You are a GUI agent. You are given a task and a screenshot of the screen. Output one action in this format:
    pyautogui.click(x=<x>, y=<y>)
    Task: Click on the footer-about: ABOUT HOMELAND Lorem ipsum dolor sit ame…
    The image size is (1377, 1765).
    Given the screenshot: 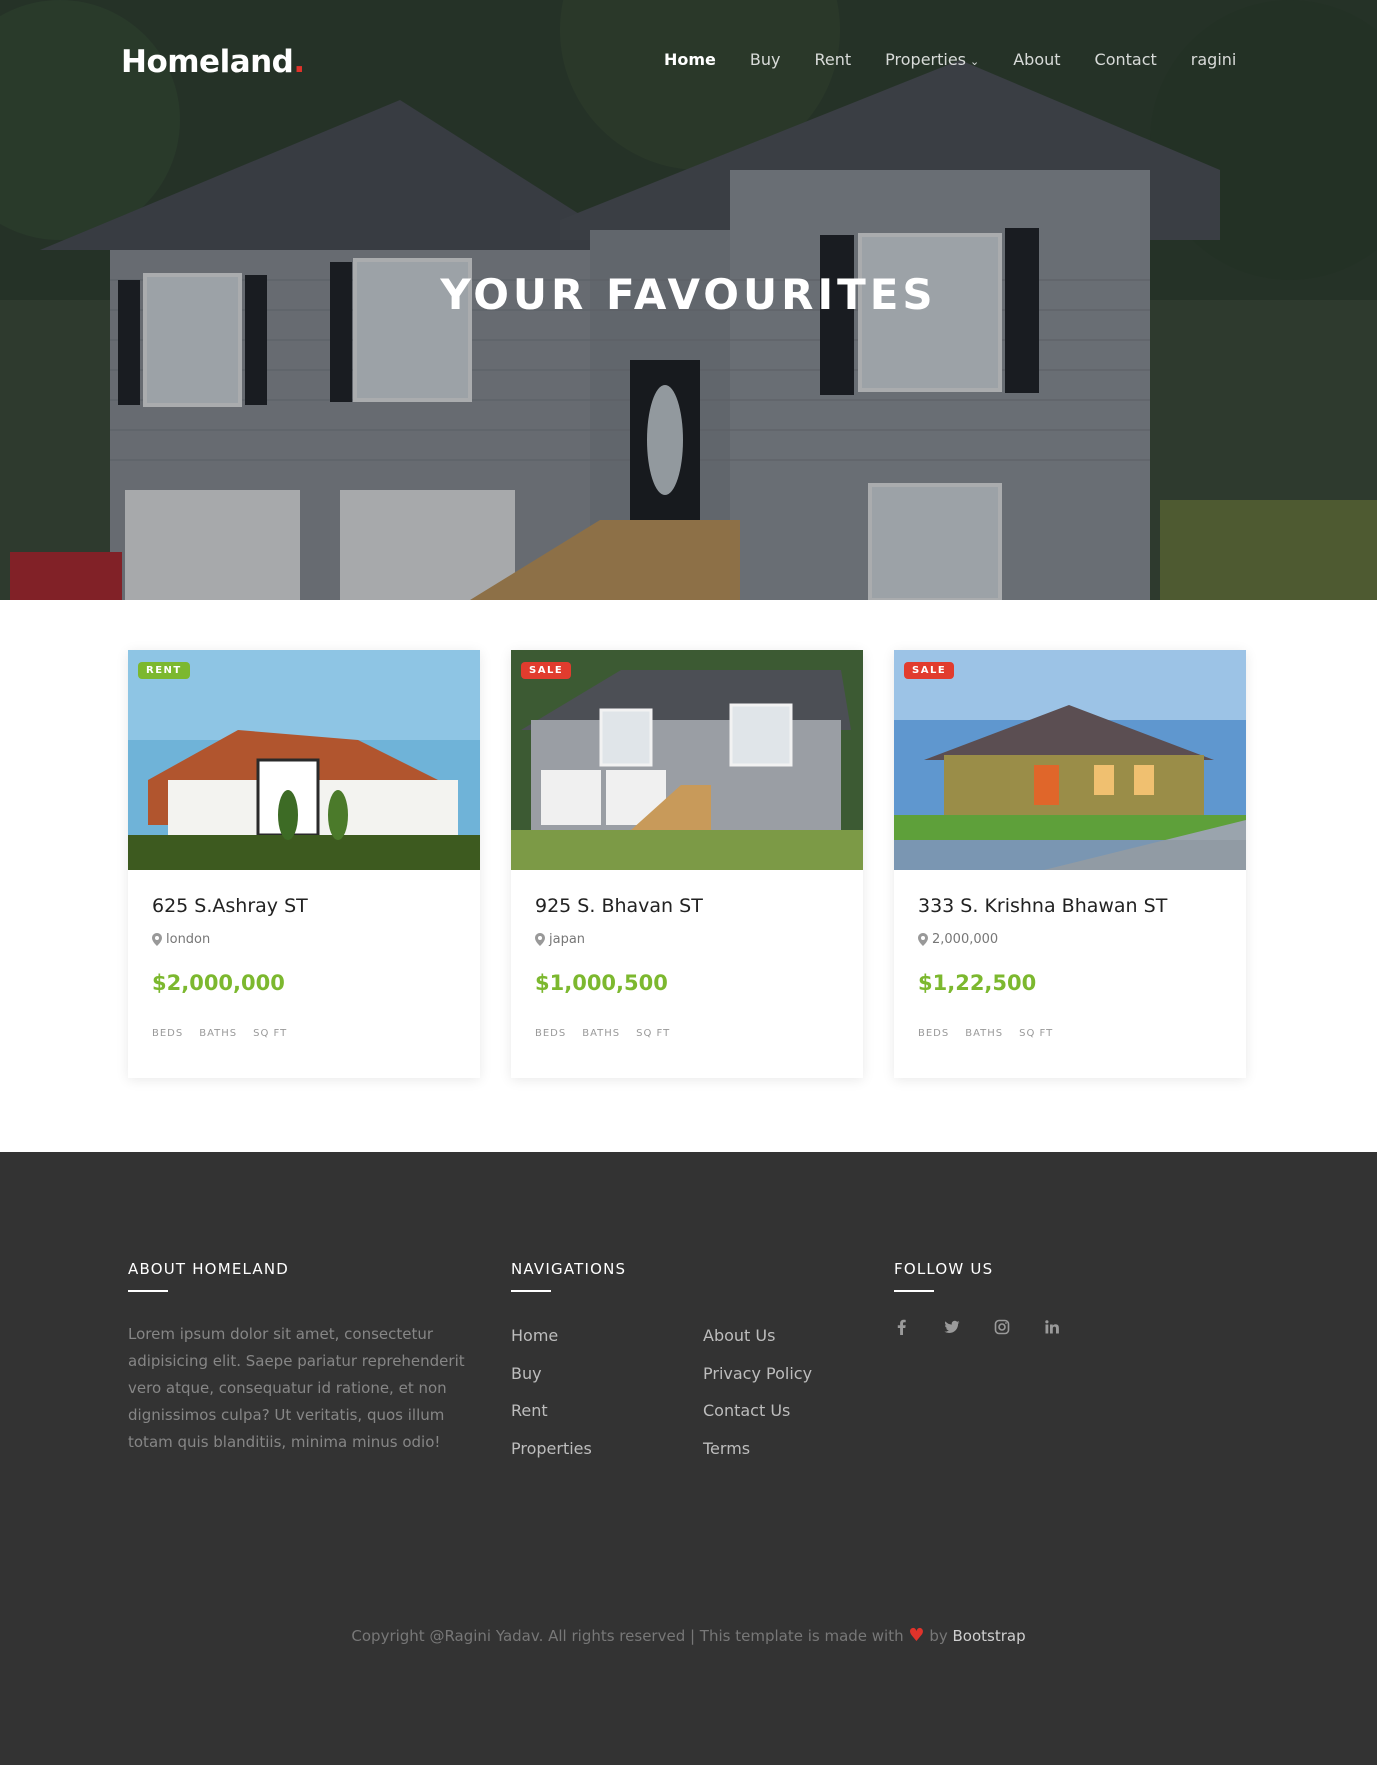 What is the action you would take?
    pyautogui.click(x=303, y=1358)
    